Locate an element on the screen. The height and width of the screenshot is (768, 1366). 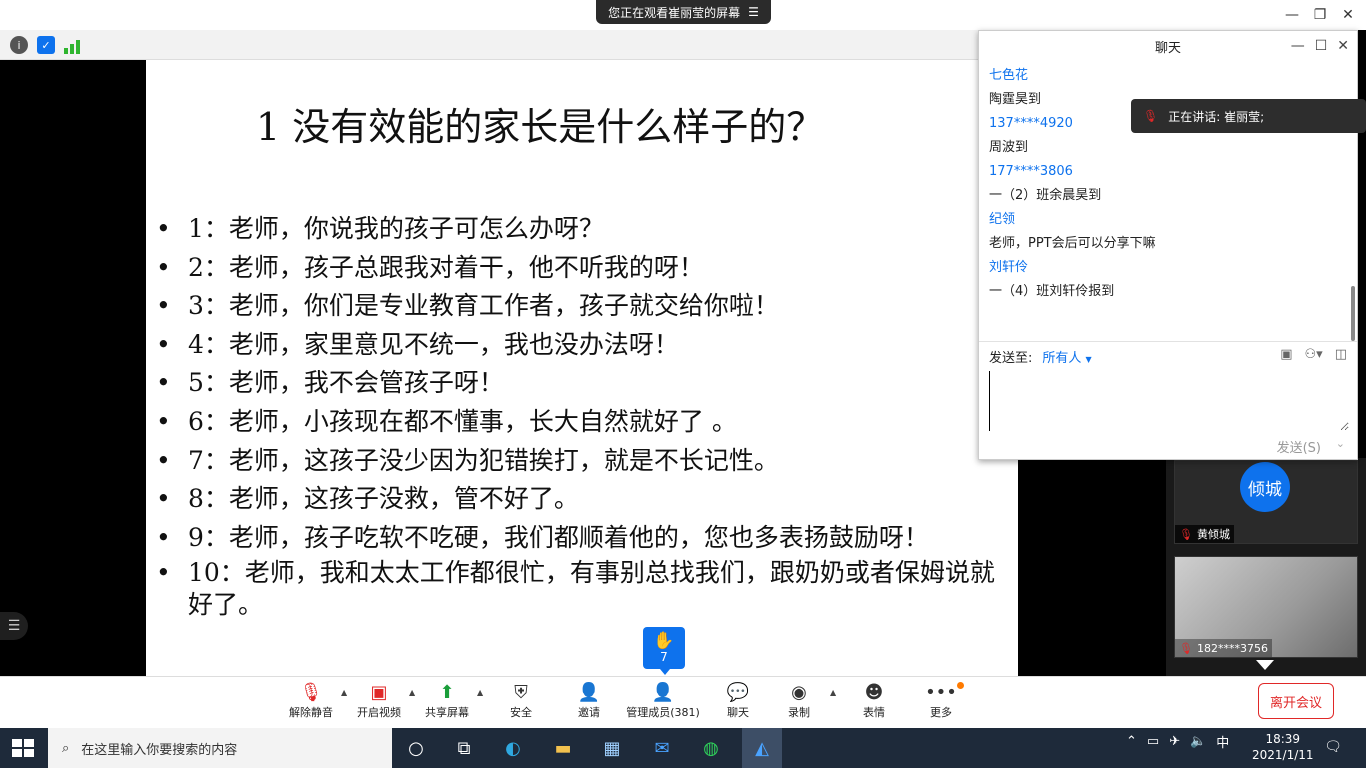
share-screen-button: ⬆ 共享屏幕 is located at coordinates (447, 701).